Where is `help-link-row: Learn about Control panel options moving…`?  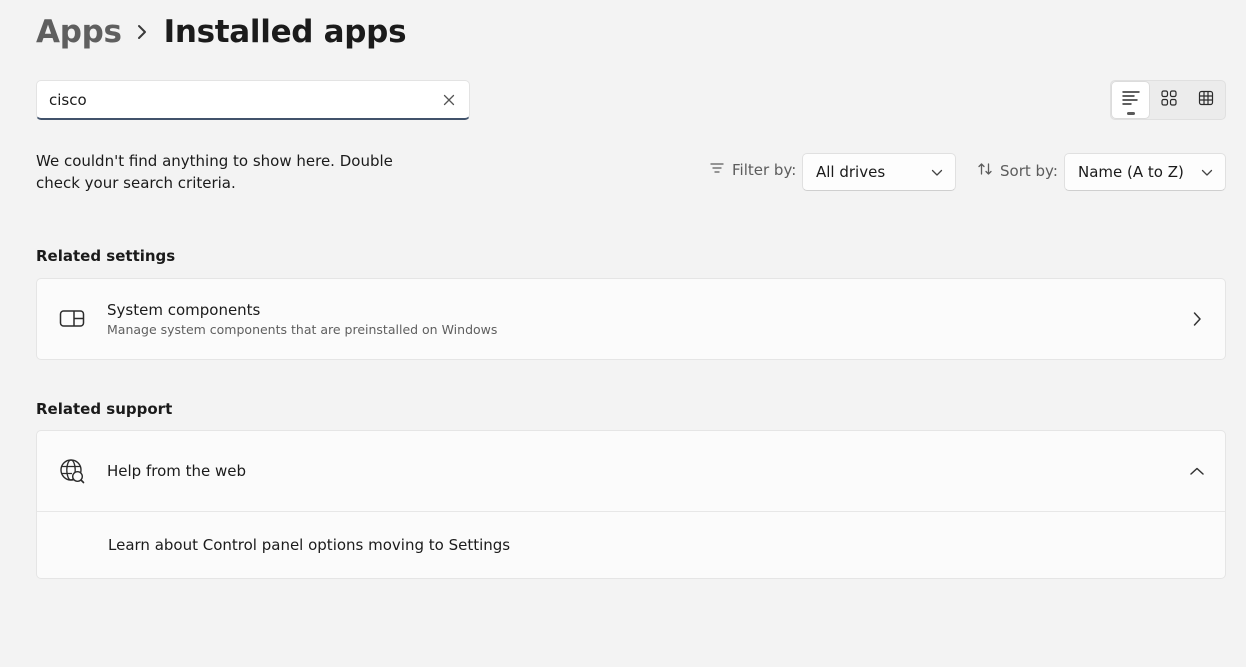 help-link-row: Learn about Control panel options moving… is located at coordinates (631, 545).